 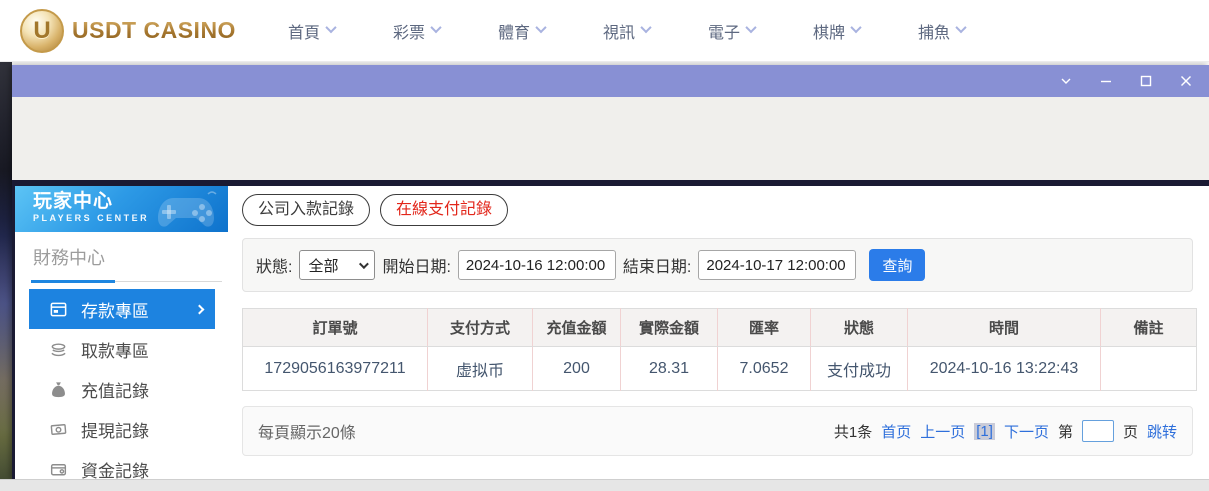 I want to click on window-close-button, so click(x=1186, y=81).